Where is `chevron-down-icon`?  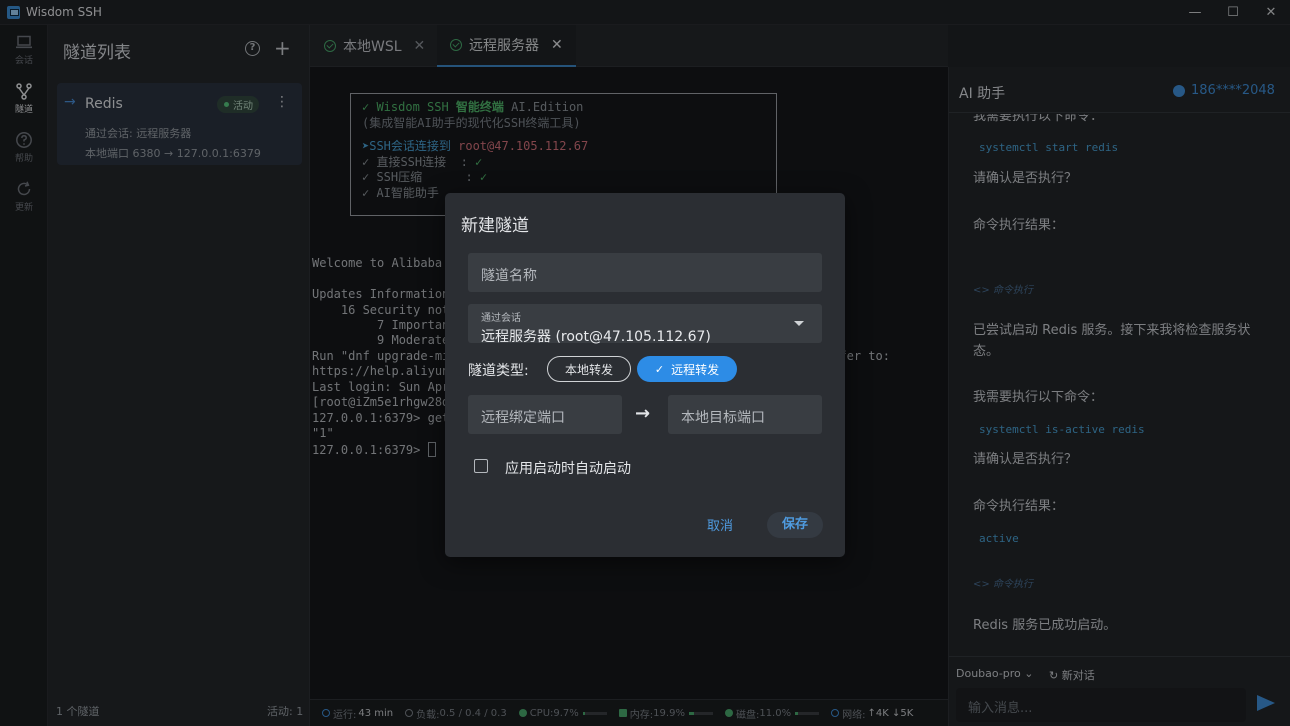
chevron-down-icon is located at coordinates (799, 323).